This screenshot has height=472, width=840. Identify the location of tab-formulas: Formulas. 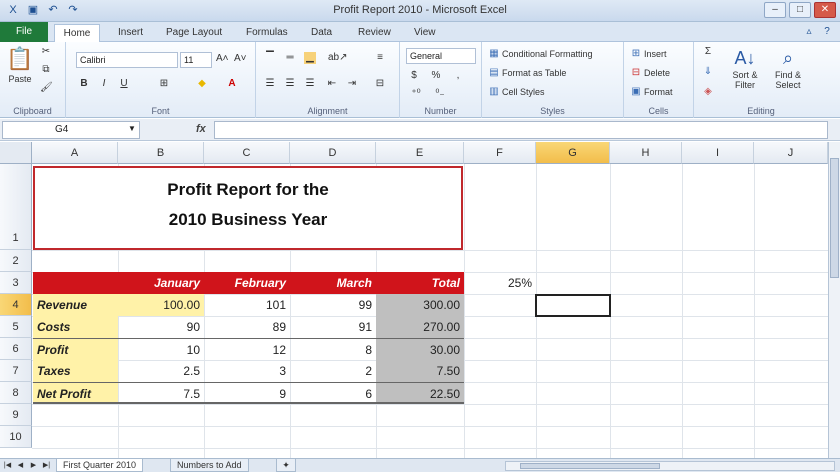
(267, 33).